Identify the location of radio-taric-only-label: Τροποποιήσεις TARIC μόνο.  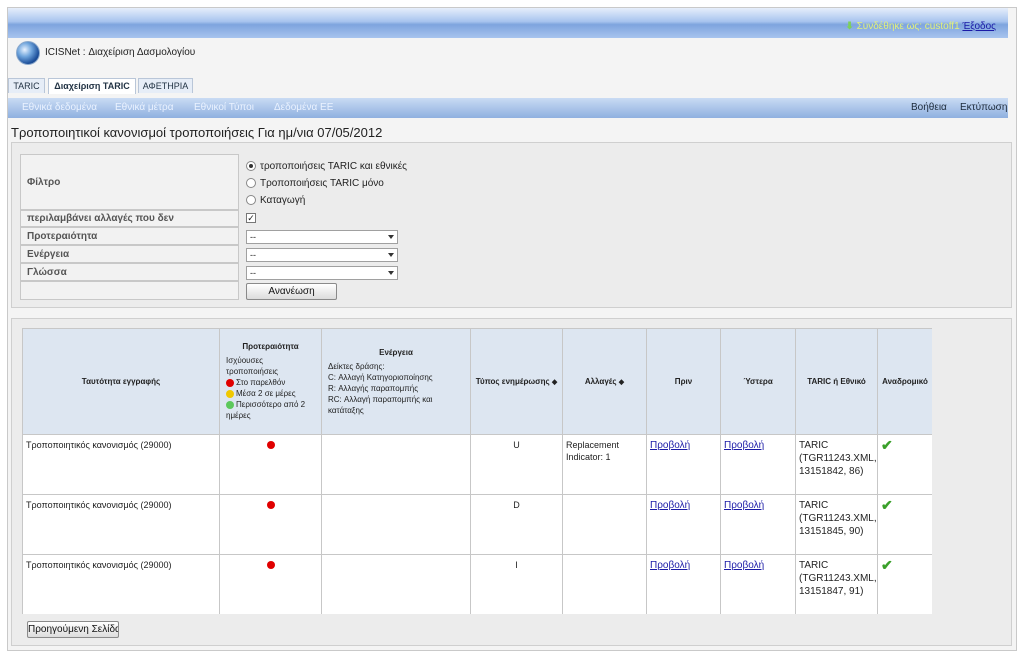
(322, 183).